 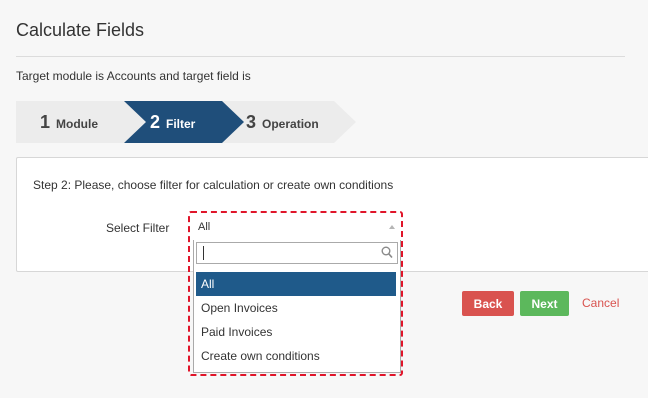 I want to click on search-icon, so click(x=387, y=252).